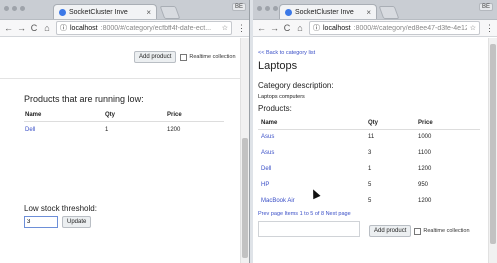 The width and height of the screenshot is (497, 263). I want to click on table-row: HP 5 950, so click(369, 185).